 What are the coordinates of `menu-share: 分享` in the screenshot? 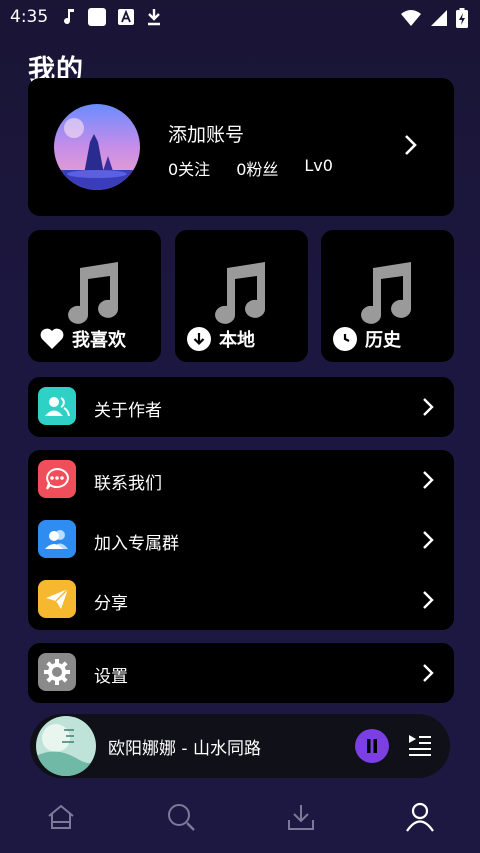 It's located at (241, 600).